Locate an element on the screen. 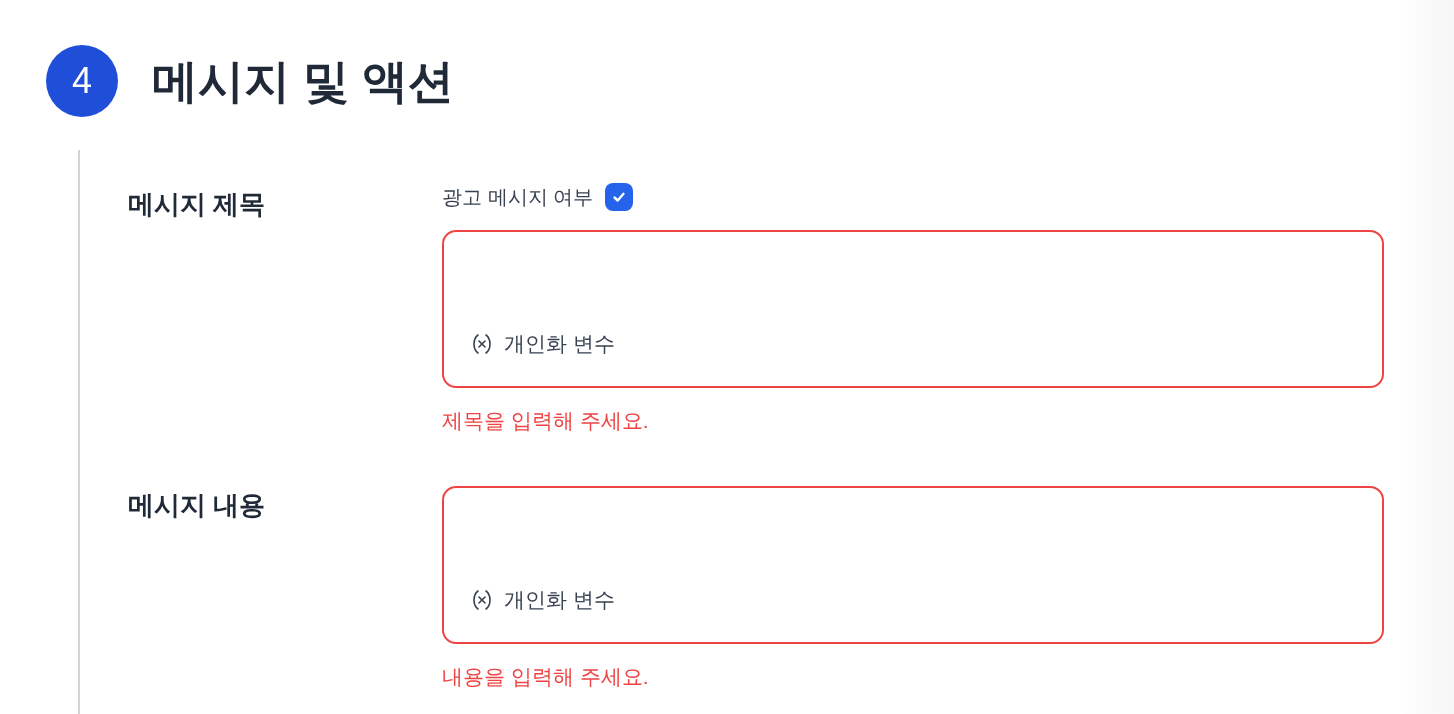 This screenshot has width=1454, height=714. error-message: 내용을 입력해 주세요. is located at coordinates (545, 677).